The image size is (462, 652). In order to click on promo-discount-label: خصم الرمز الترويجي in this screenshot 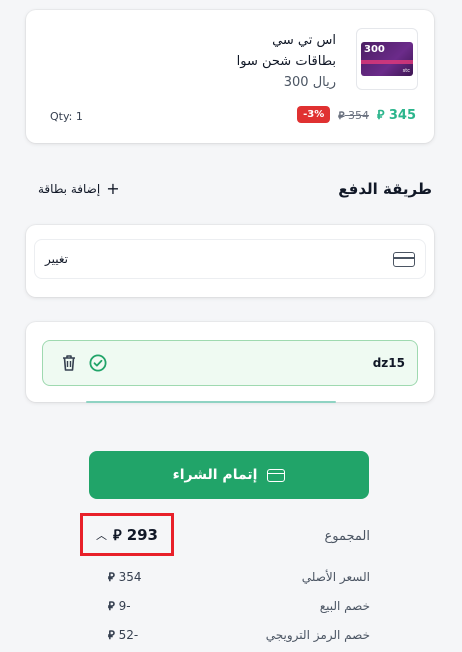, I will do `click(317, 635)`.